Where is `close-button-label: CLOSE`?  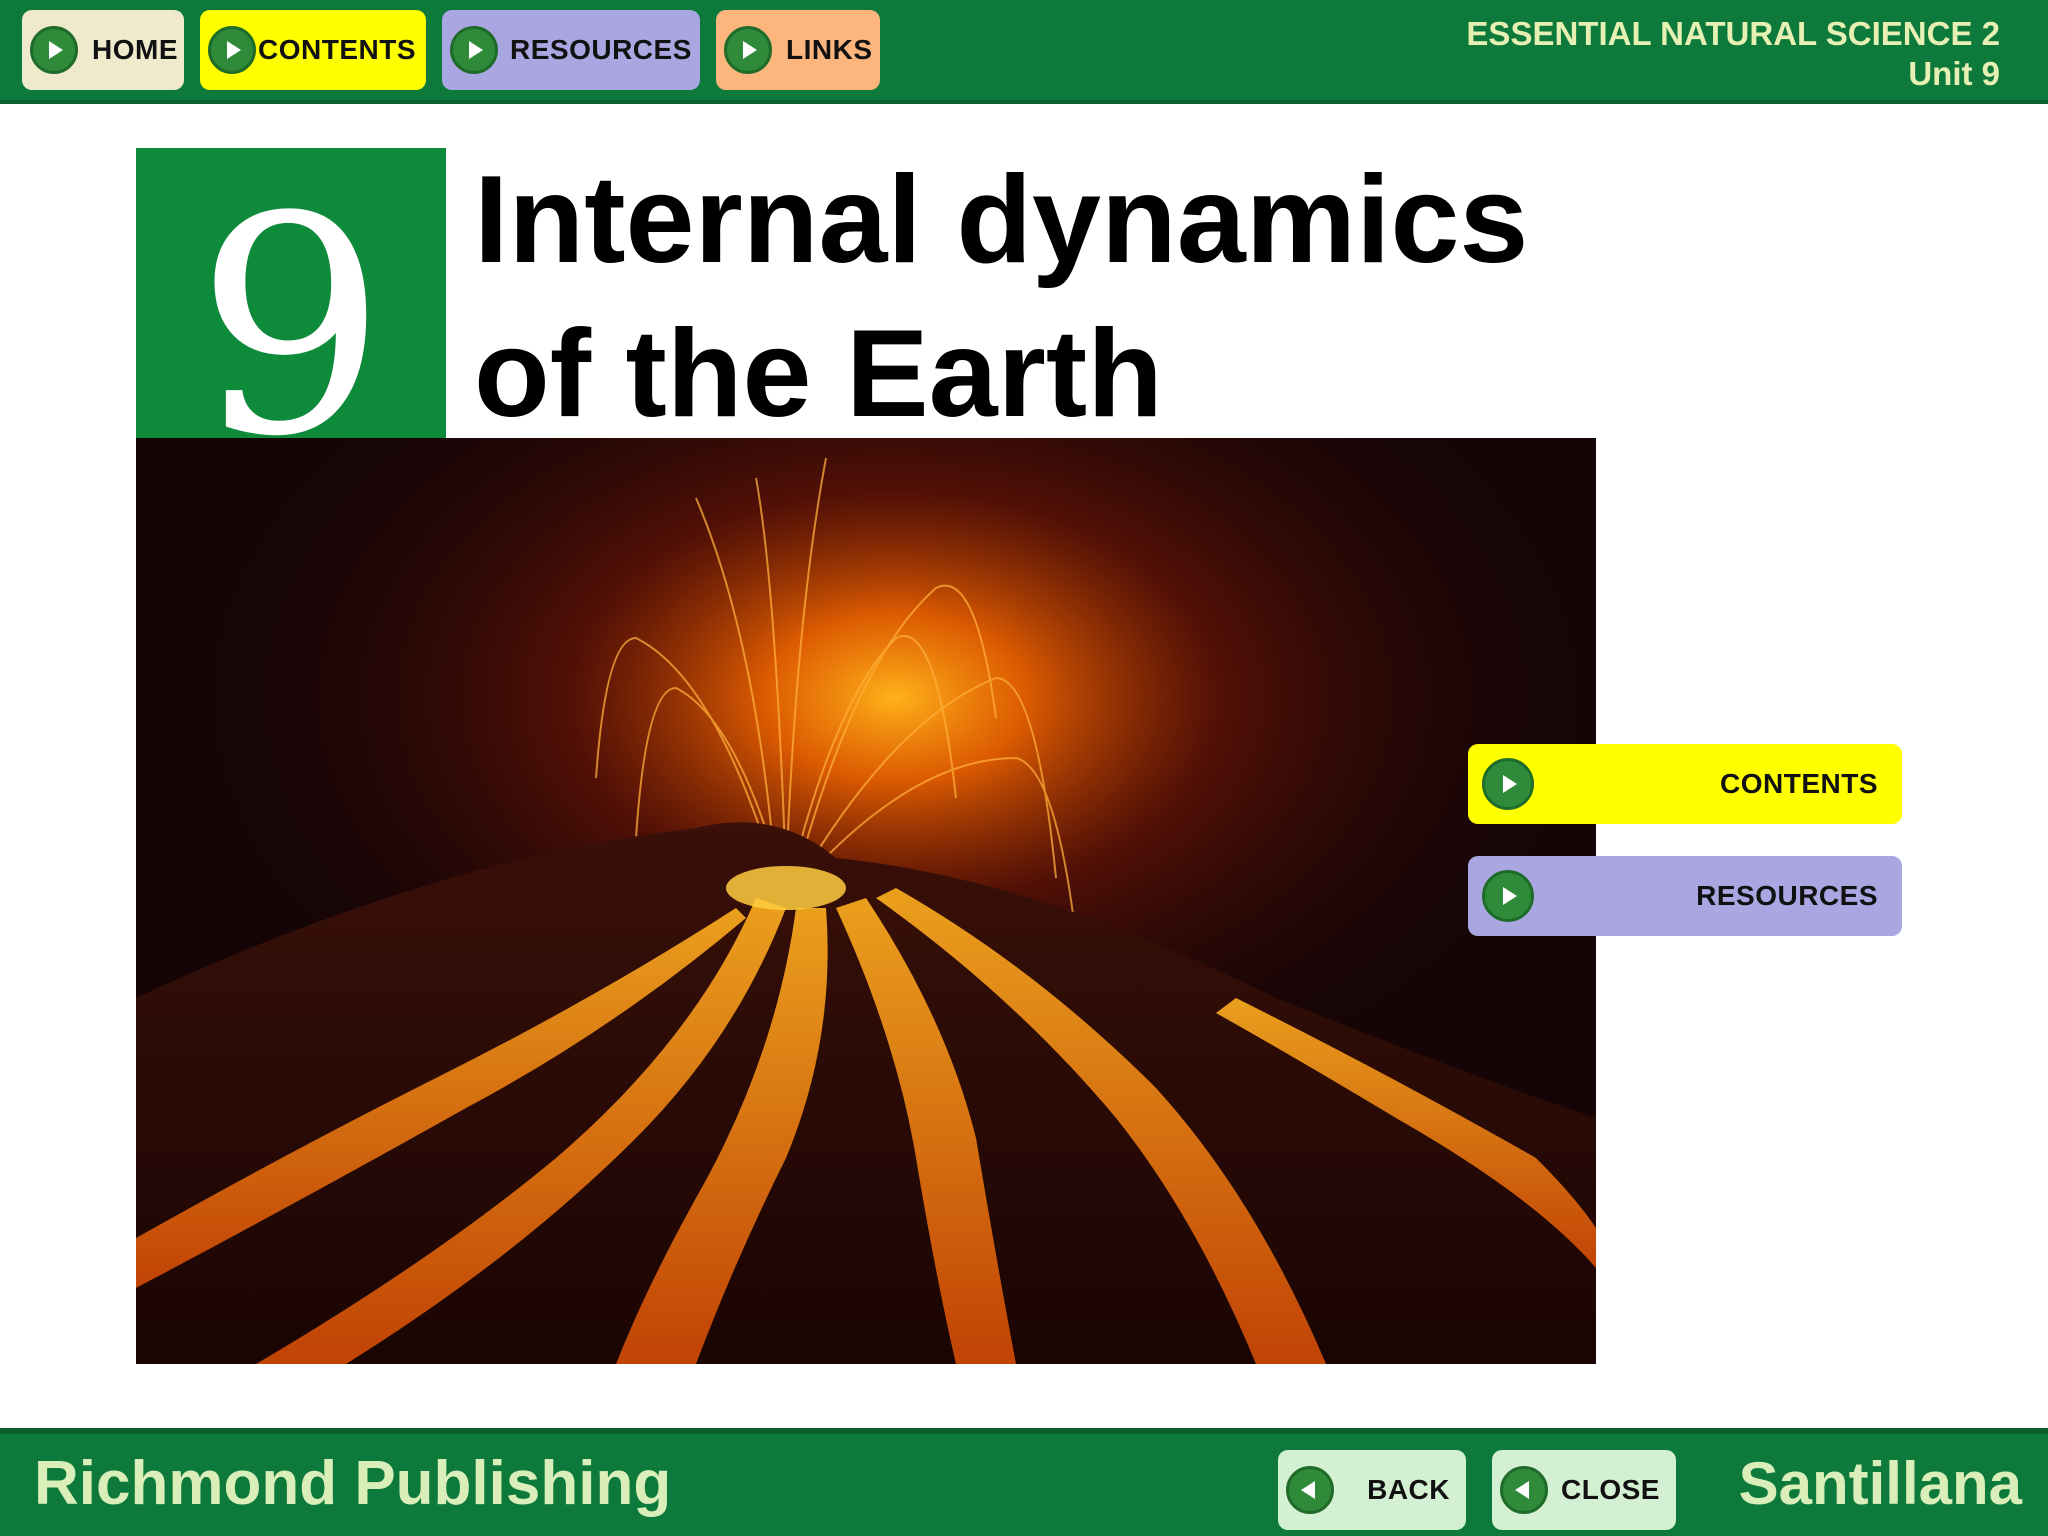
close-button-label: CLOSE is located at coordinates (1610, 1489).